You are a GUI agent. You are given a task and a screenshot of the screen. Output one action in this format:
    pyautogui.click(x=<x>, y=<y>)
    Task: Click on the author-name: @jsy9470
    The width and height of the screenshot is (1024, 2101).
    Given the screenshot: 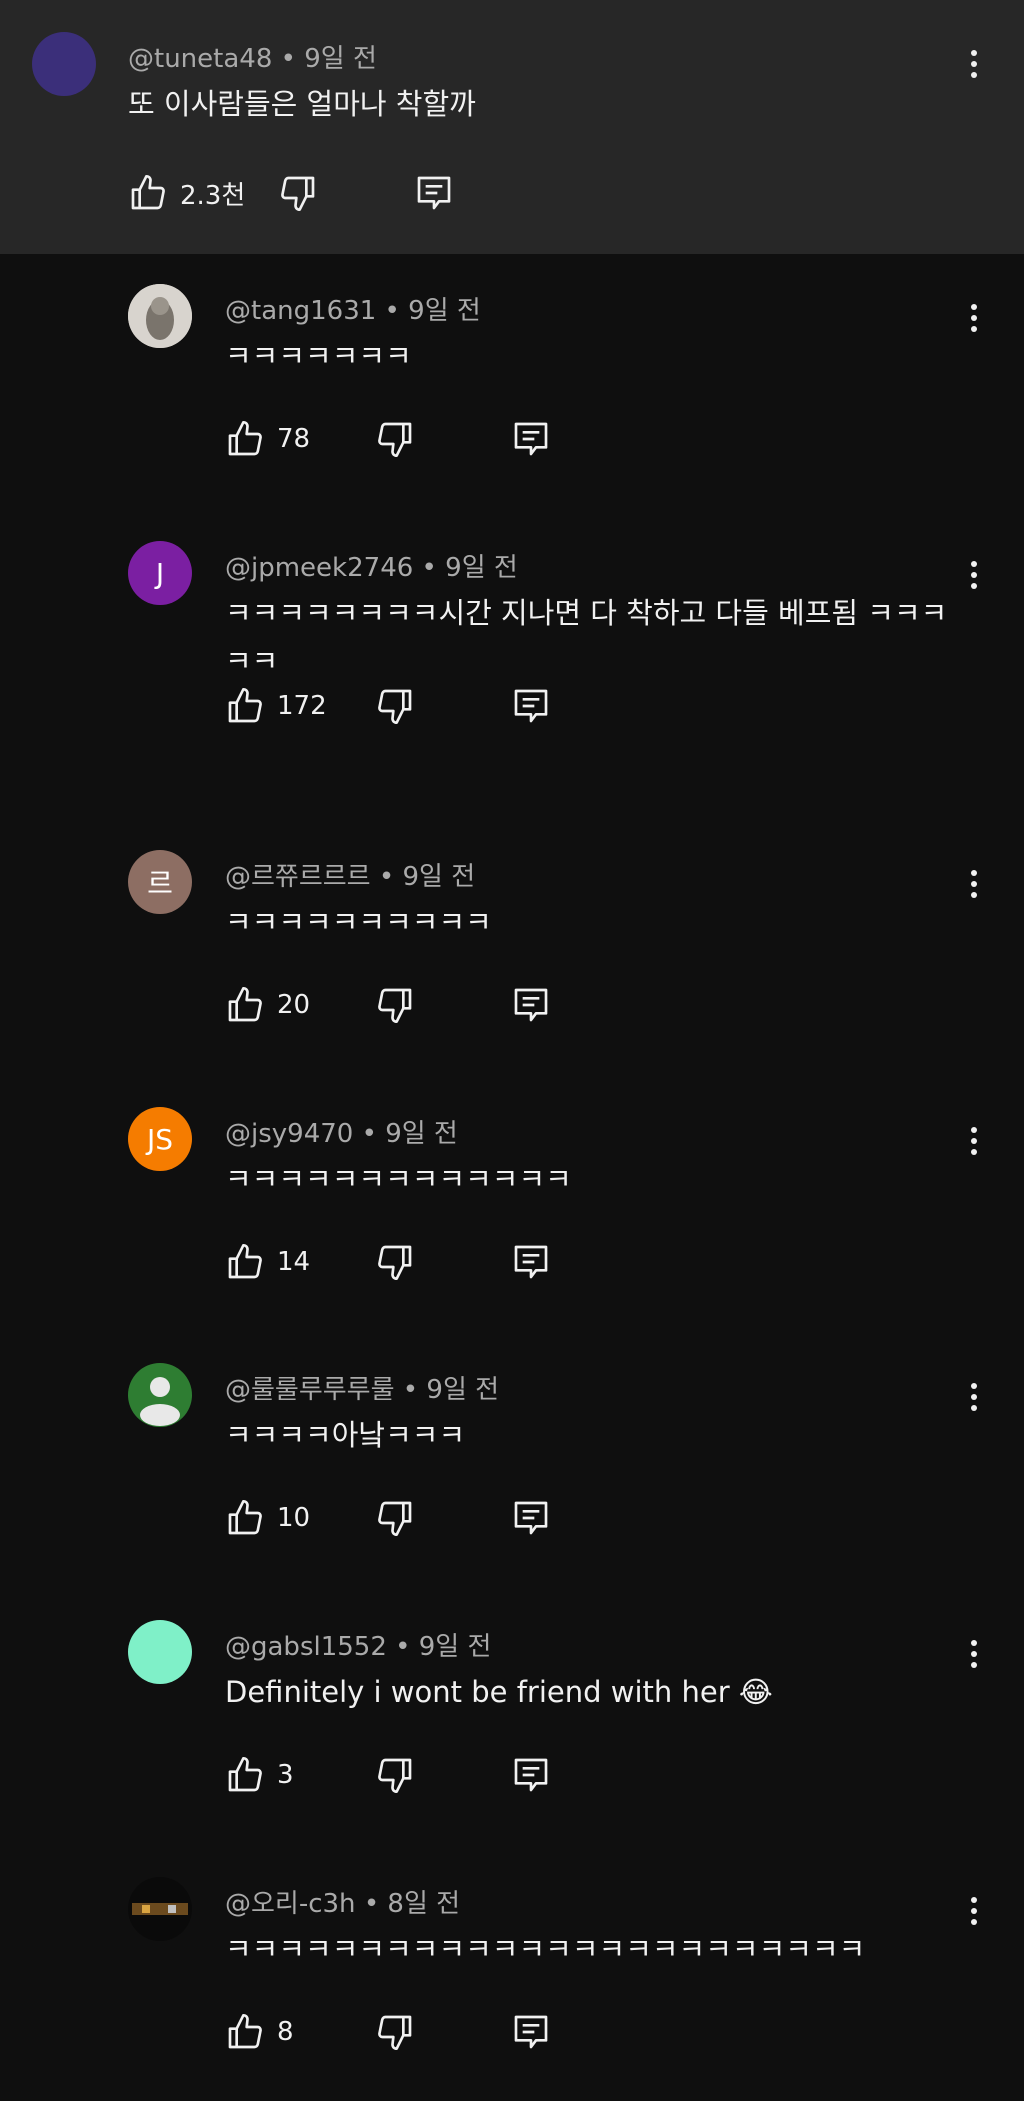 What is the action you would take?
    pyautogui.click(x=289, y=1134)
    